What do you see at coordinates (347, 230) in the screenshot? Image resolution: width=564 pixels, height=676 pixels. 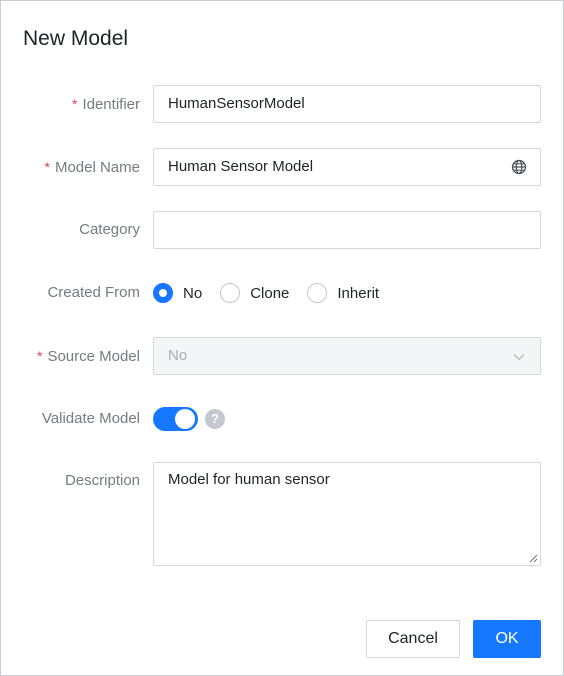 I see `category-input` at bounding box center [347, 230].